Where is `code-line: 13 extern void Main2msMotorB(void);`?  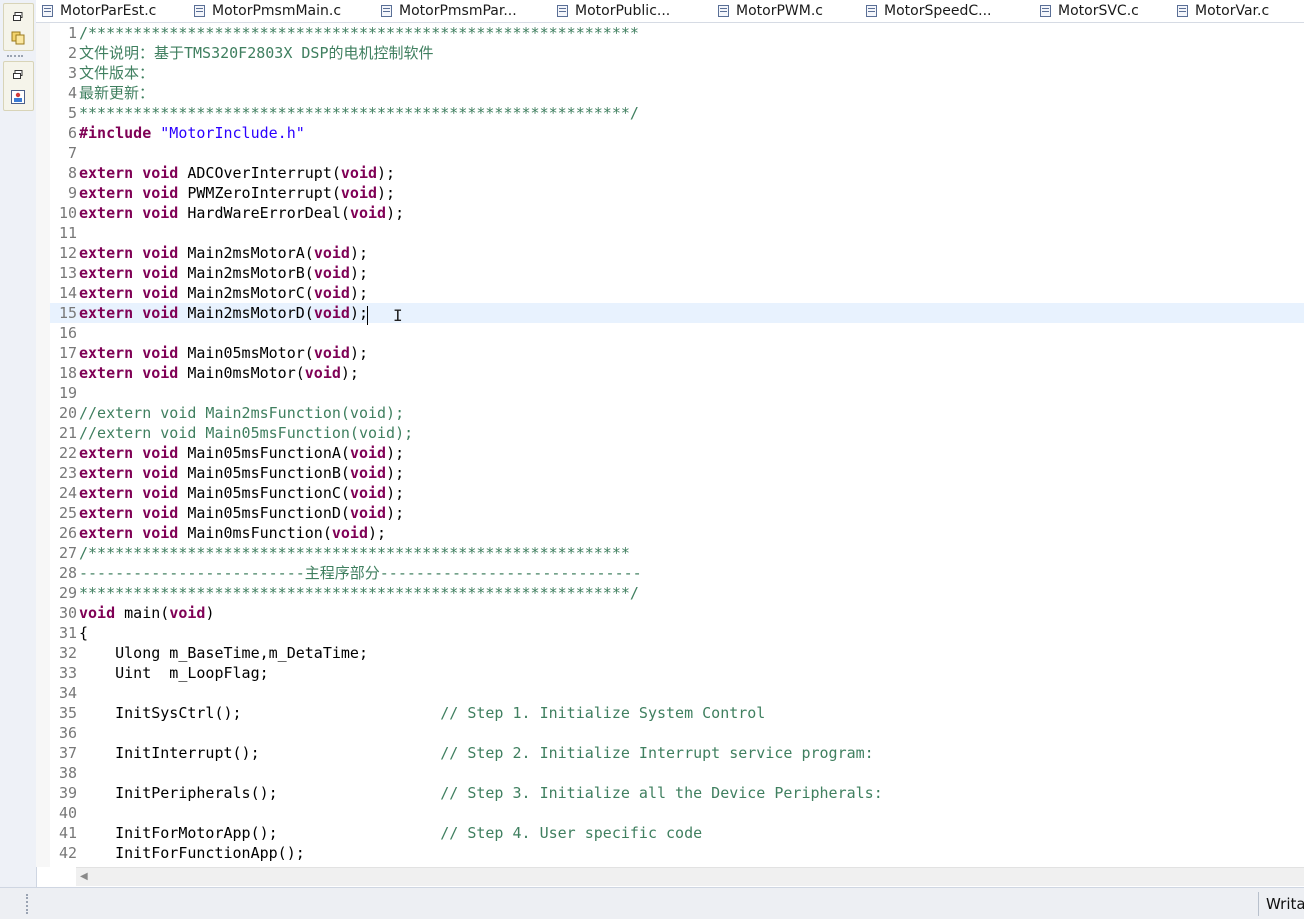
code-line: 13 extern void Main2msMotorB(void); is located at coordinates (677, 273).